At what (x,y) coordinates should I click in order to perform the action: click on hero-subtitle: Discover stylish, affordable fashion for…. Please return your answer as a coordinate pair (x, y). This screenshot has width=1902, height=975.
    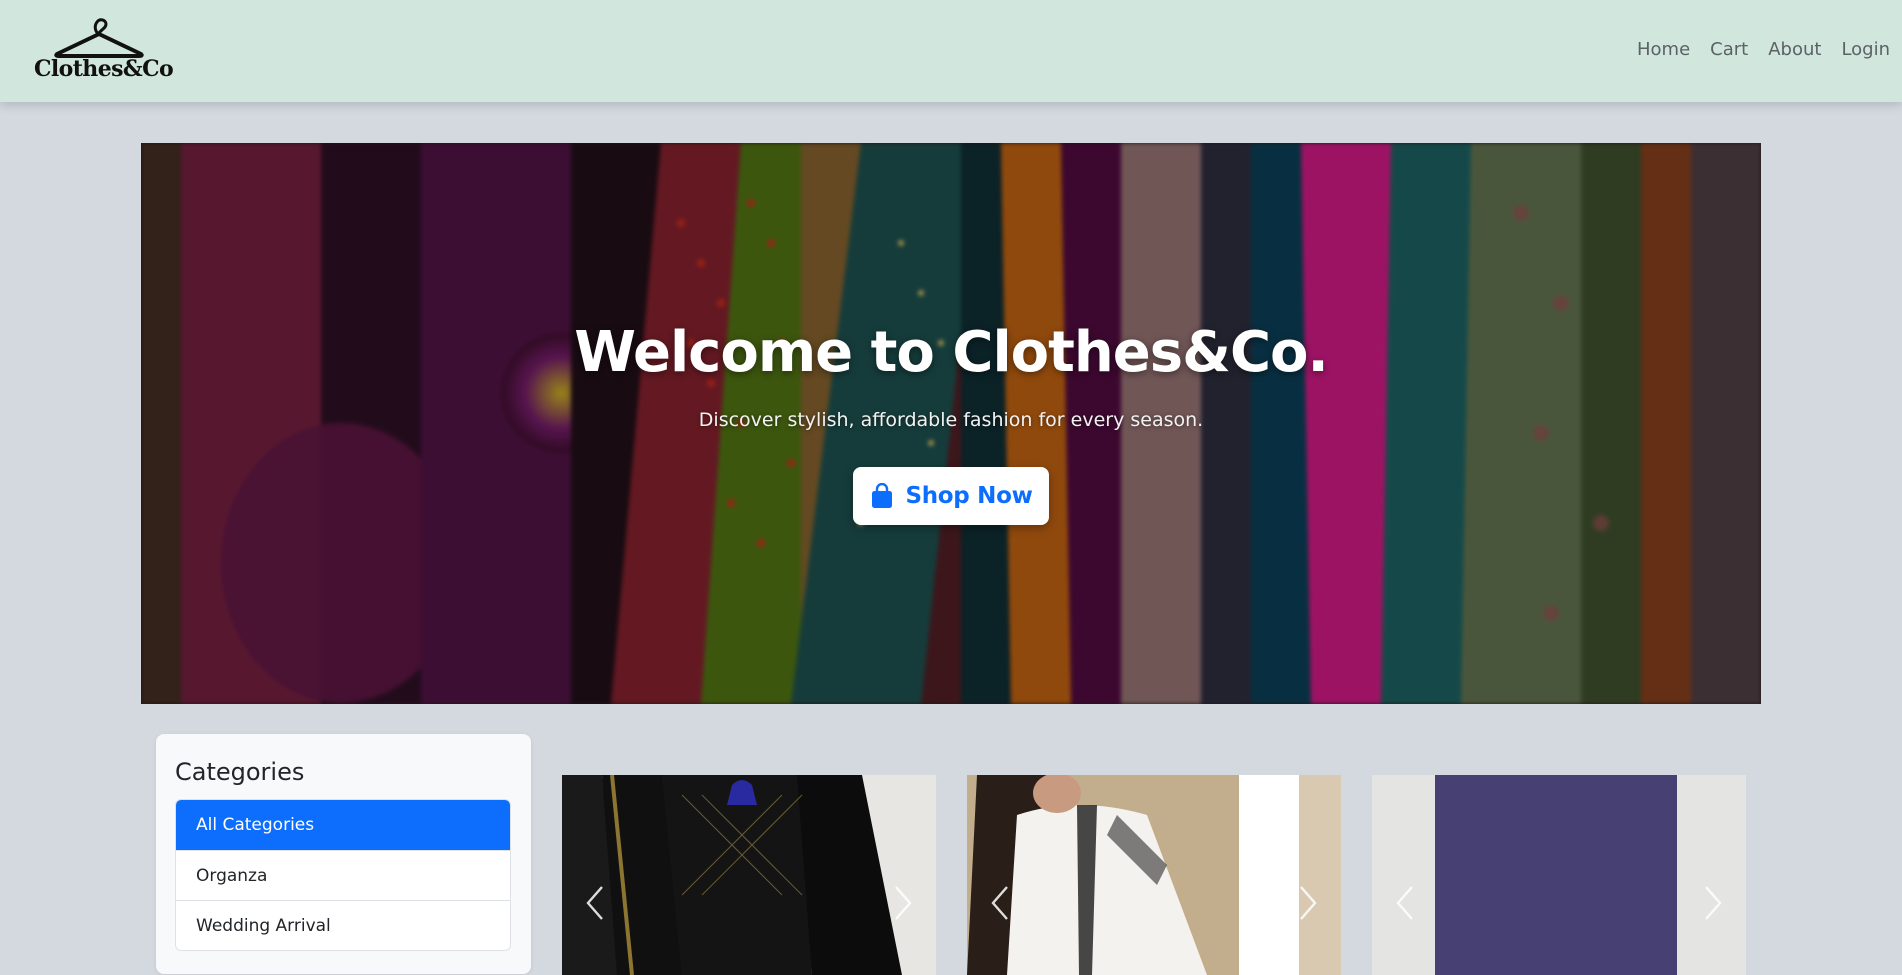
    Looking at the image, I should click on (951, 420).